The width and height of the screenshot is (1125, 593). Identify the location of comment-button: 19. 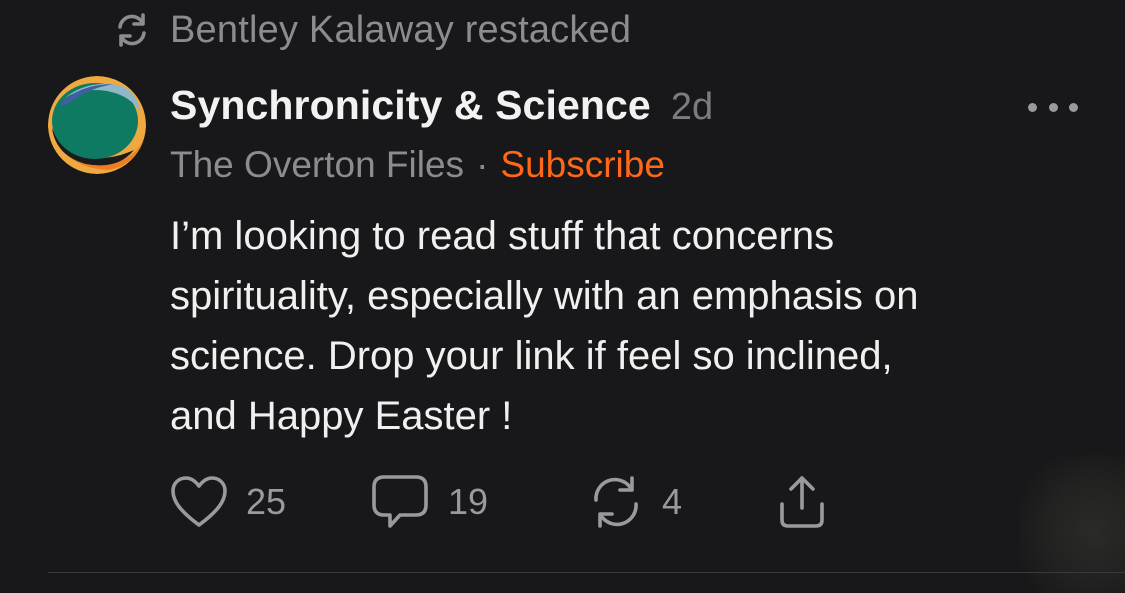
(479, 502).